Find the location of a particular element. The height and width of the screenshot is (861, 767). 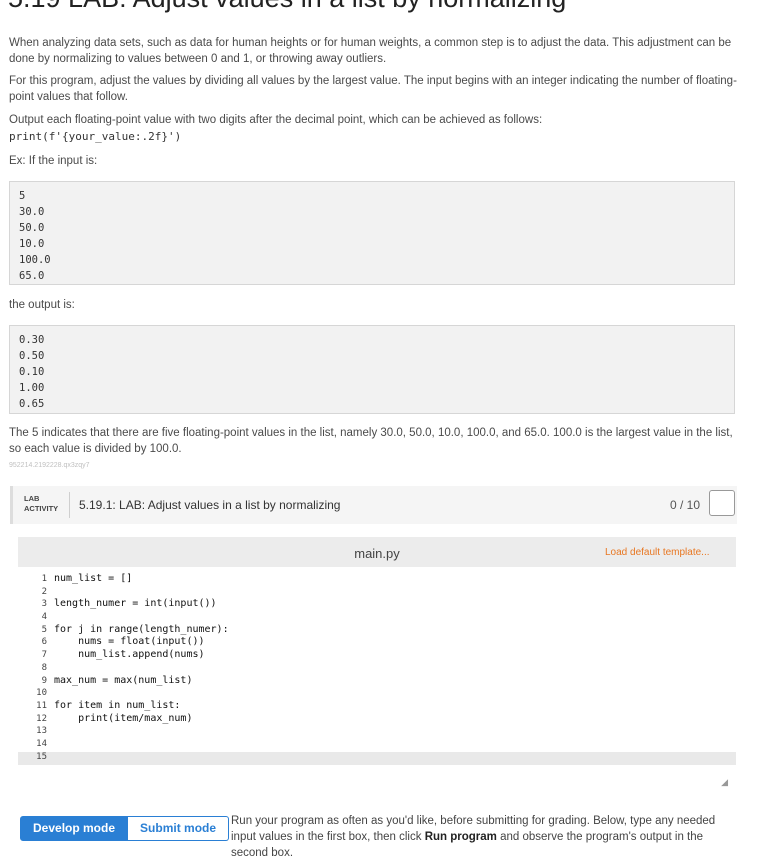

code-line: for j in range(length_numer): is located at coordinates (394, 630).